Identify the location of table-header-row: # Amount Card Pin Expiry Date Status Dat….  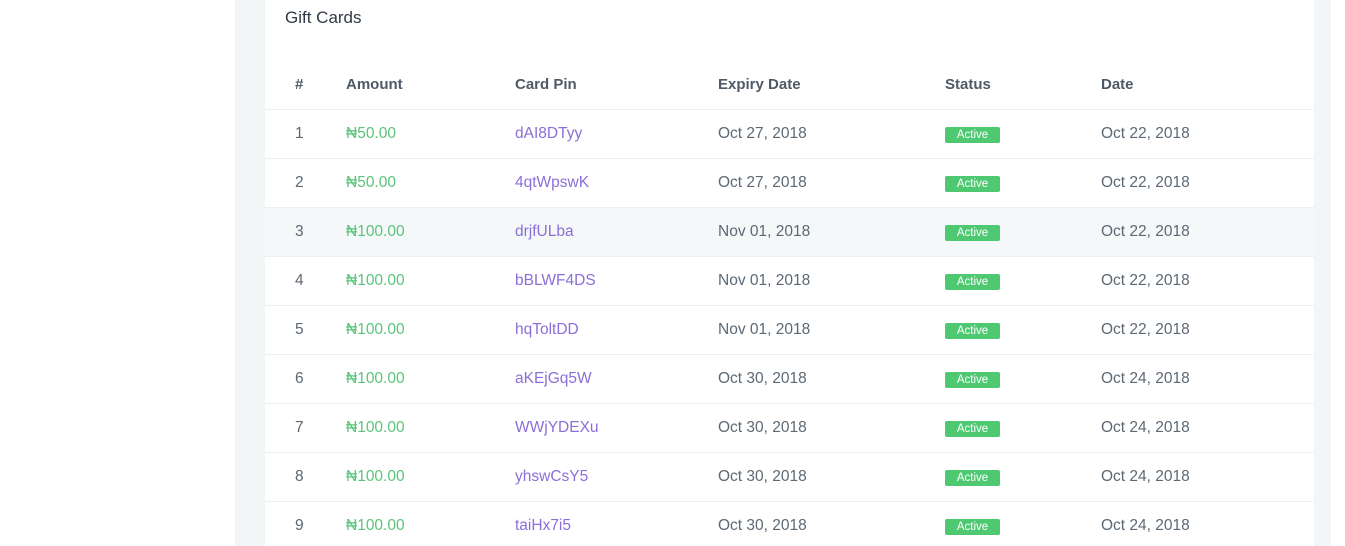
(789, 85).